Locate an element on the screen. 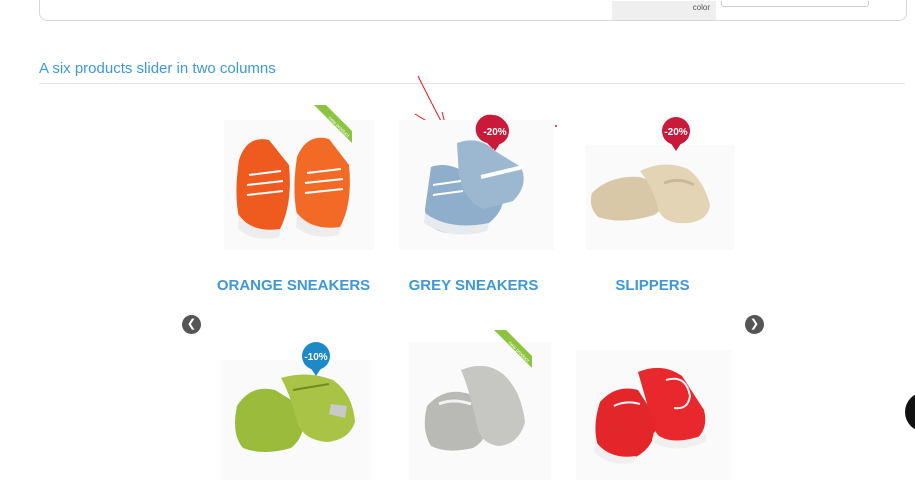 This screenshot has width=915, height=485. product-link-grey-sneakers: GREY SNEAKERS is located at coordinates (474, 285).